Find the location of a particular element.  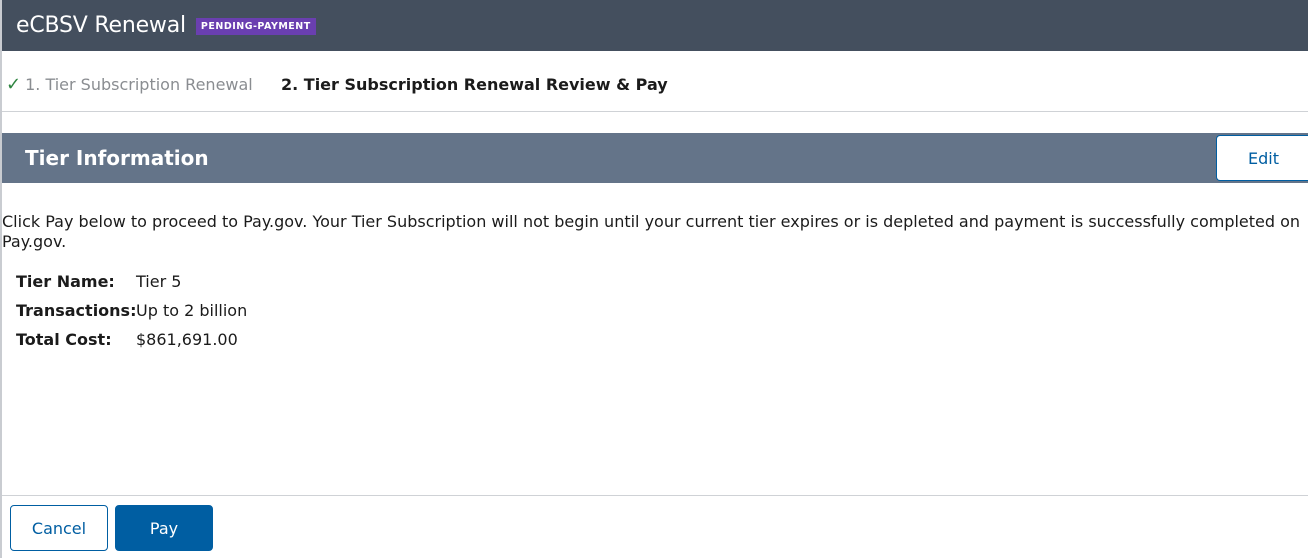

total-cost-label: Total Cost: is located at coordinates (64, 339).